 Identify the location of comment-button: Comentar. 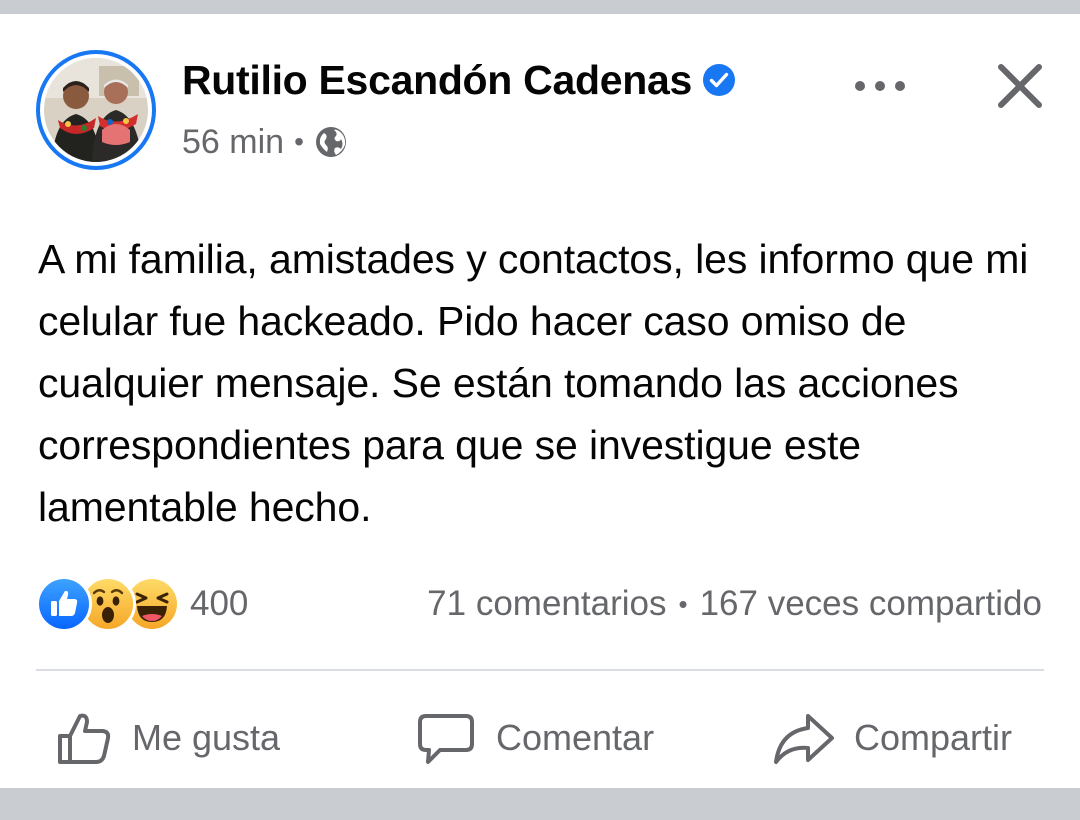
(534, 738).